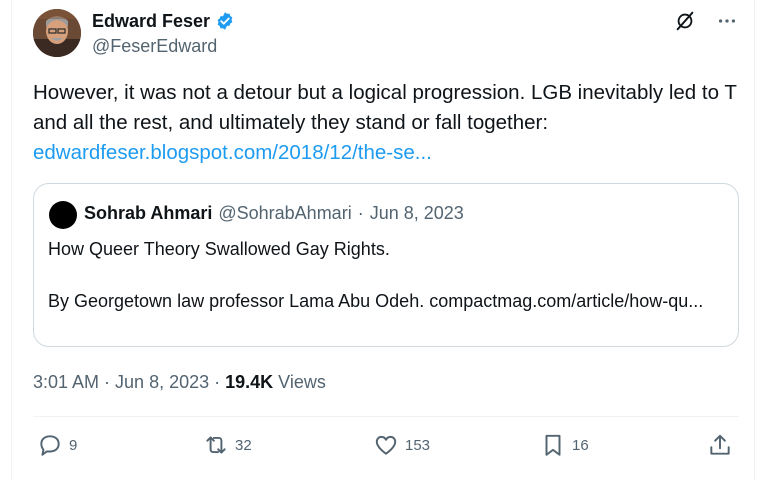  I want to click on author-avatar, so click(57, 33).